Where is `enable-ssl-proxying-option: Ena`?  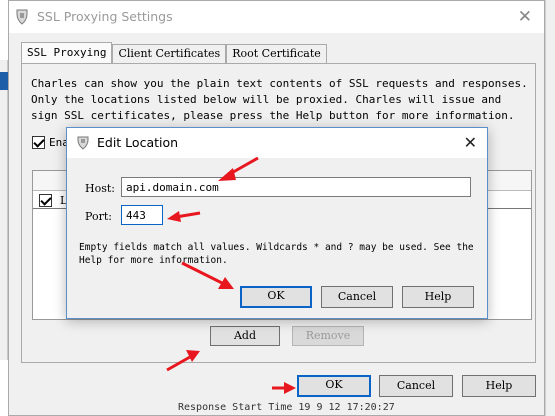
enable-ssl-proxying-option: Ena is located at coordinates (50, 142).